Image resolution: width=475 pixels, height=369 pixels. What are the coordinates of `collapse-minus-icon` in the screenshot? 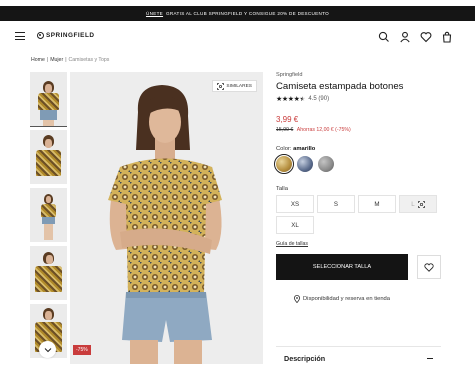 It's located at (430, 358).